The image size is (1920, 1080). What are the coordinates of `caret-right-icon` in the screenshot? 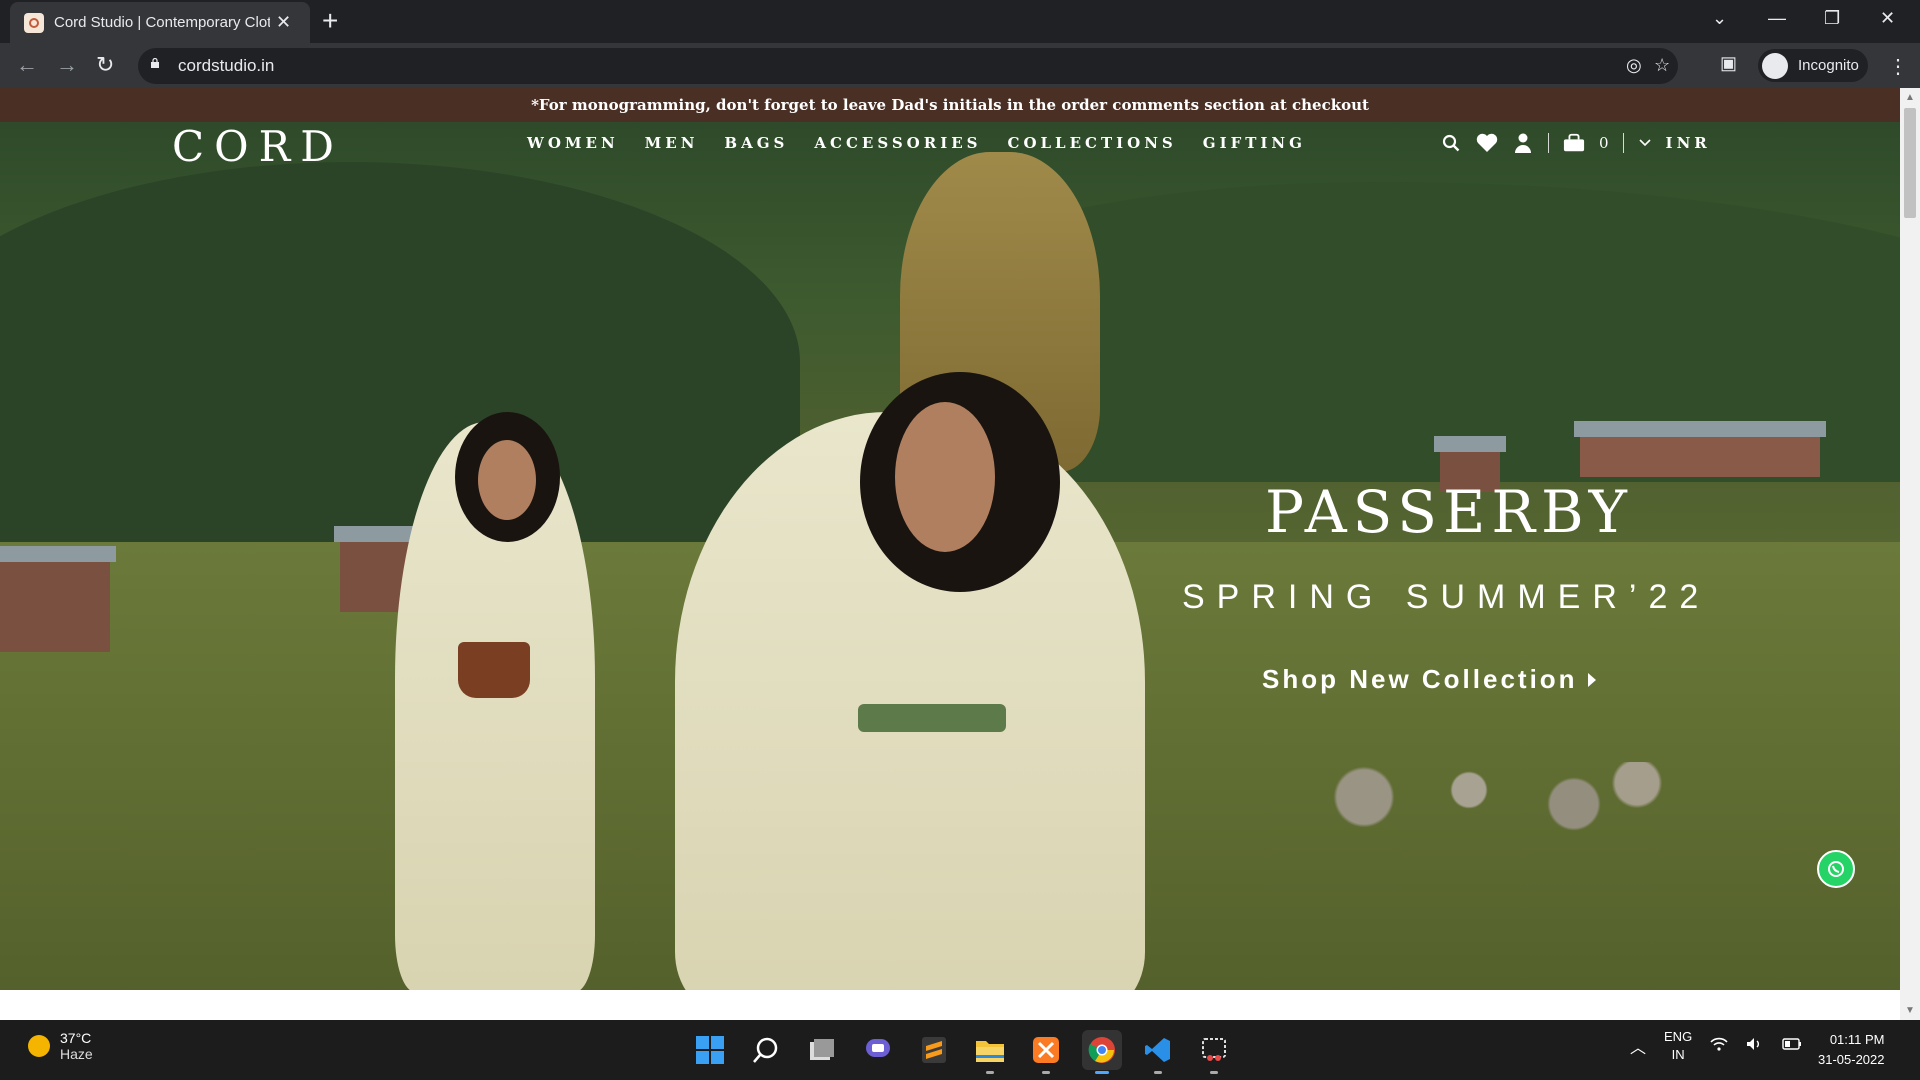 It's located at (1591, 679).